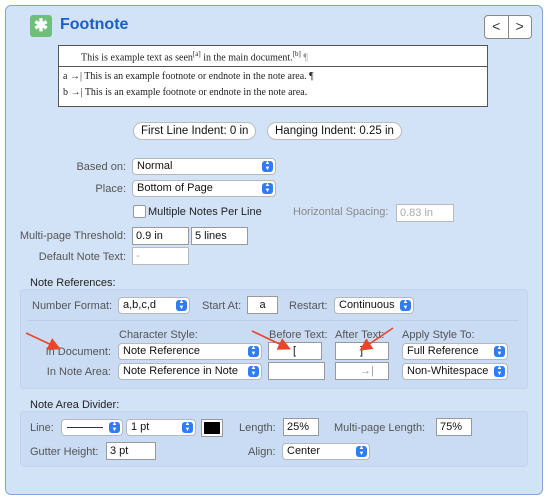  I want to click on length-field: 25%, so click(301, 427).